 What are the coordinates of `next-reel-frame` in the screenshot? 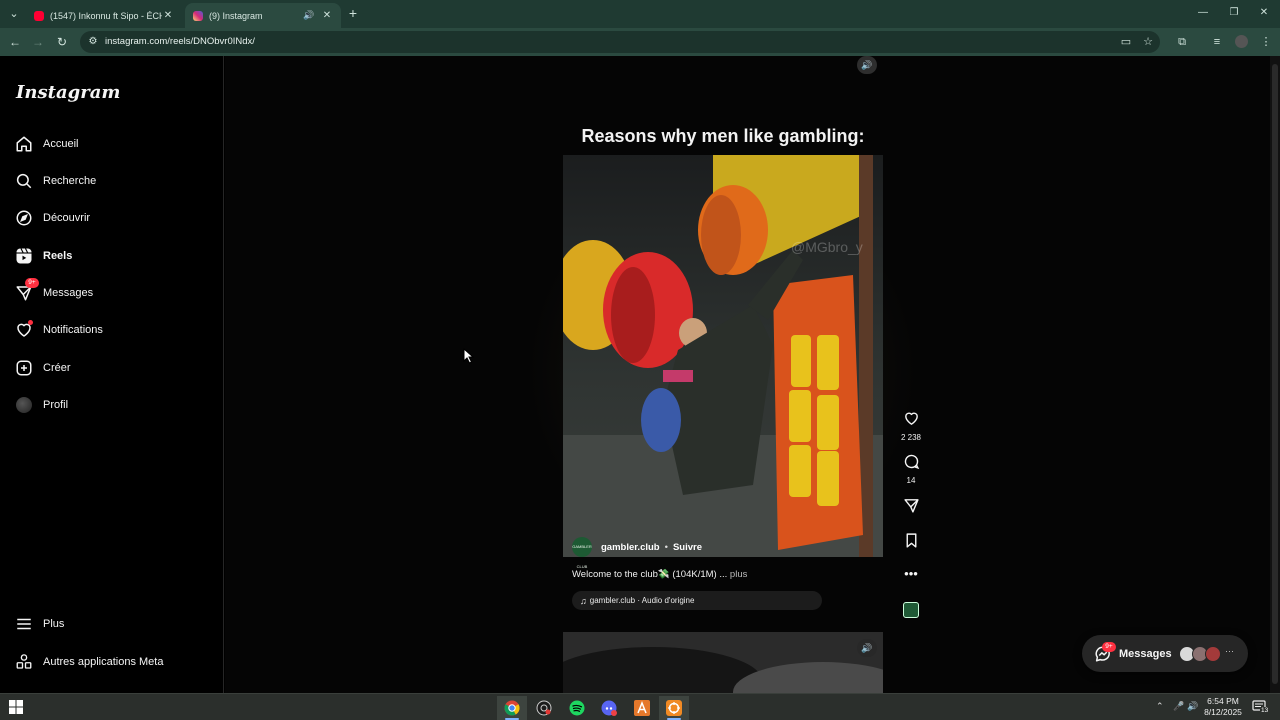 It's located at (723, 662).